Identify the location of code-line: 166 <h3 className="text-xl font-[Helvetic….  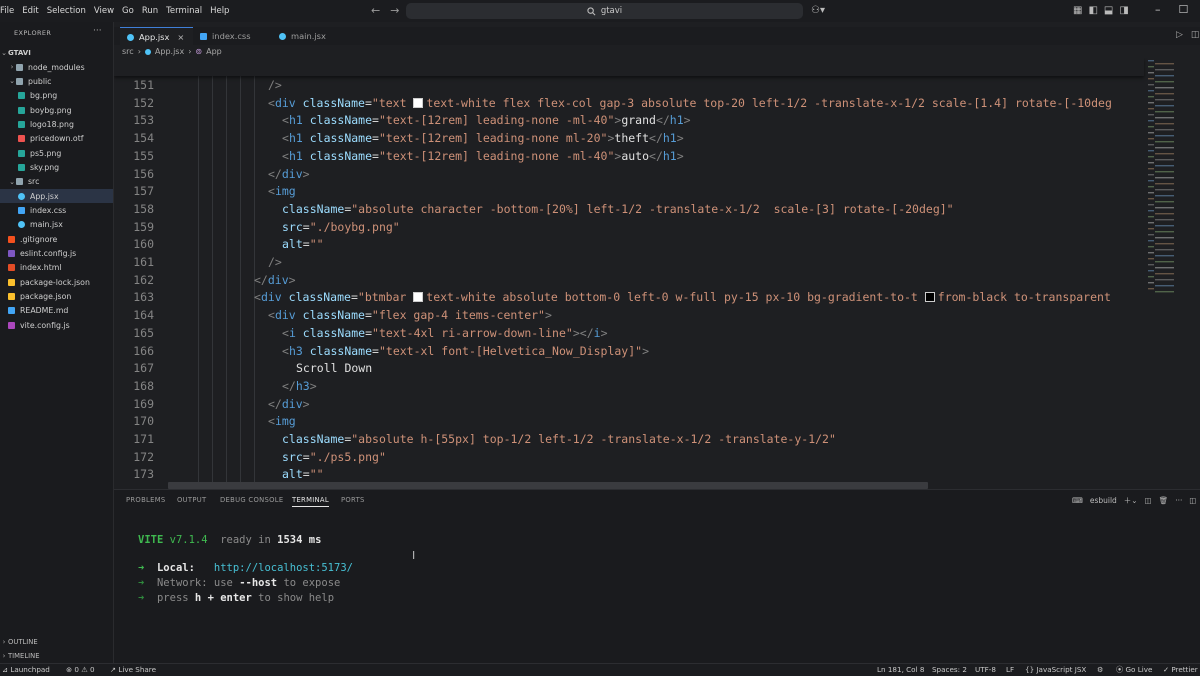
(629, 351).